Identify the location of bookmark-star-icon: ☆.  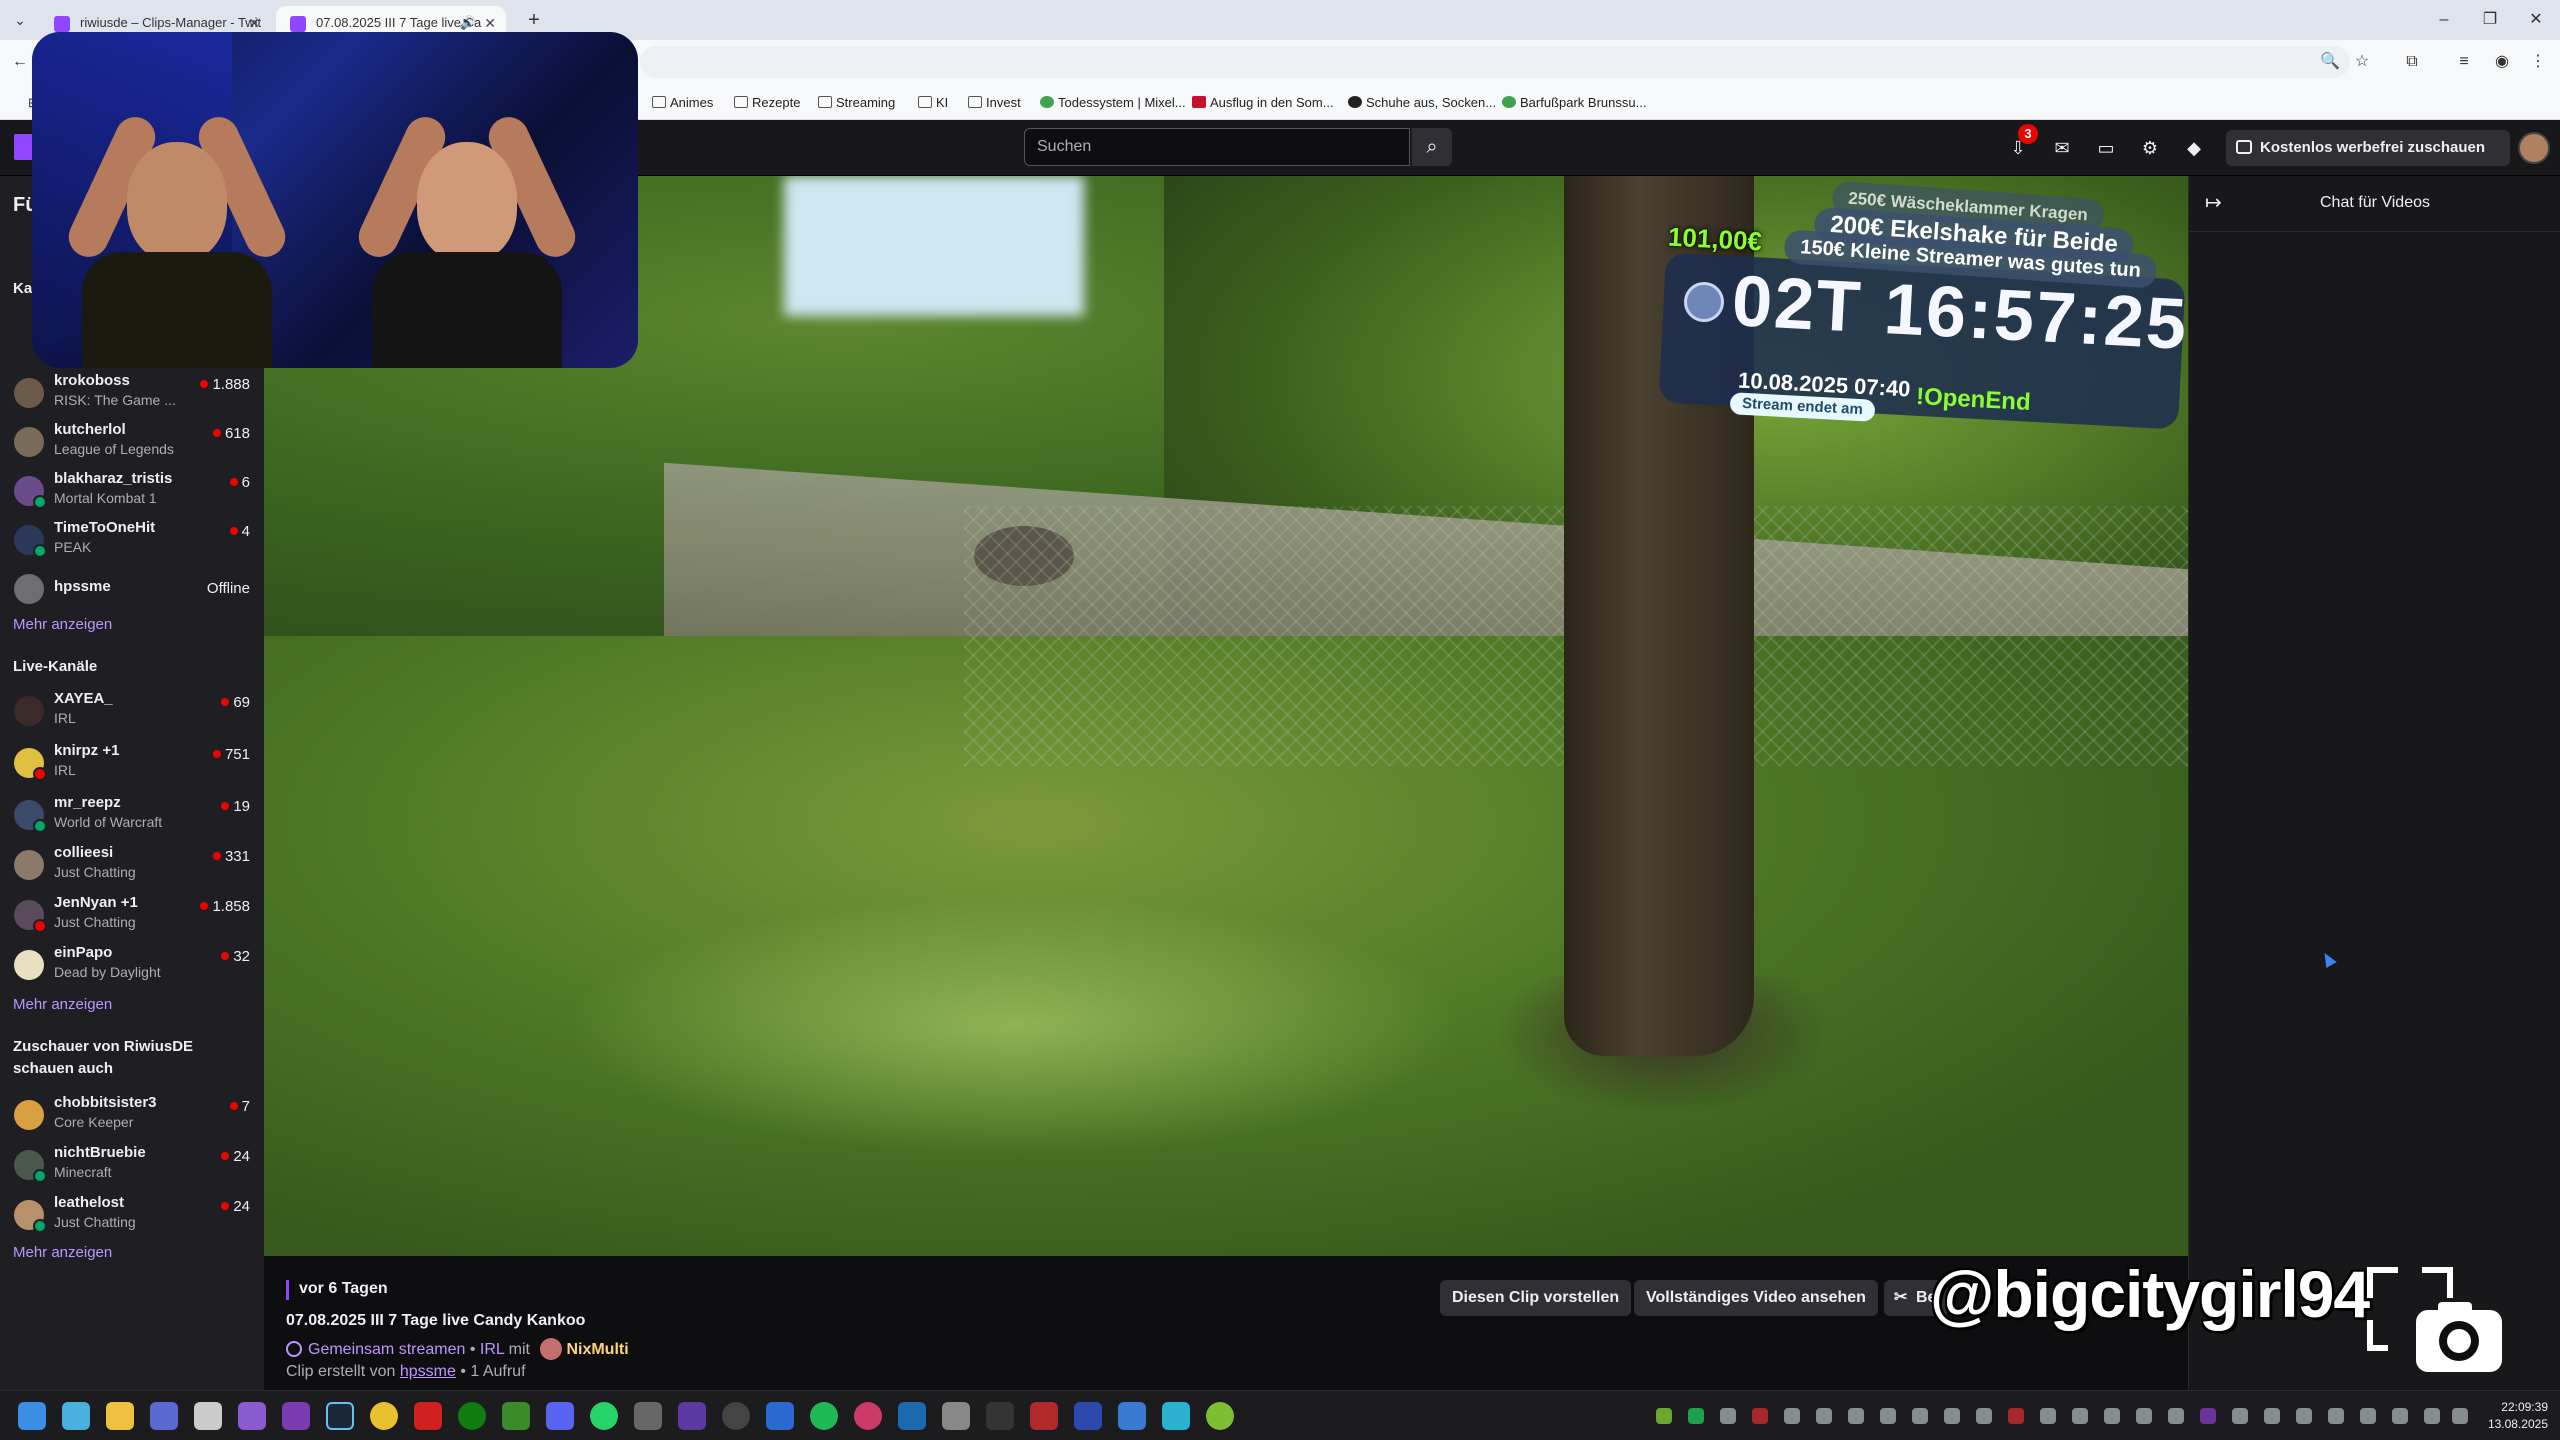
(2362, 62).